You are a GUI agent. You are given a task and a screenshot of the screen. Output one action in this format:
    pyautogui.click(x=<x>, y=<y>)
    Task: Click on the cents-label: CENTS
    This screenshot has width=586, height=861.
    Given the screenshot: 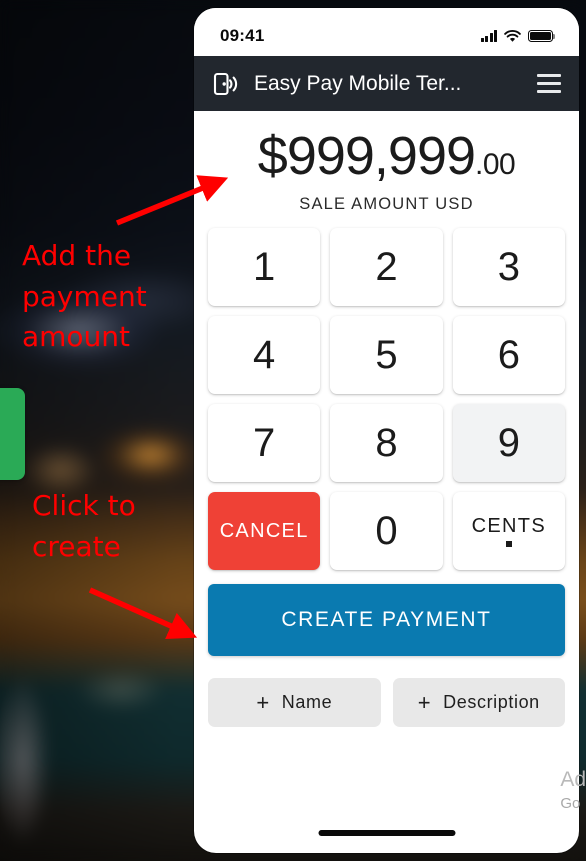 What is the action you would take?
    pyautogui.click(x=508, y=526)
    